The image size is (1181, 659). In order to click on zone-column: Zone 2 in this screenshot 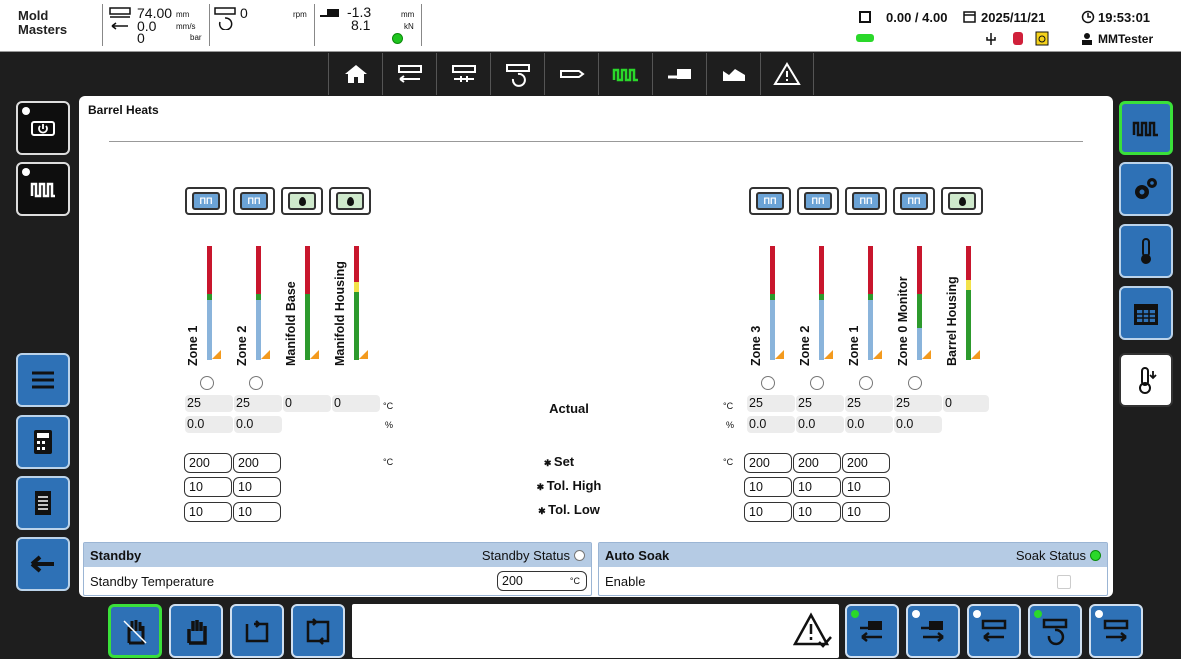, I will do `click(250, 306)`.